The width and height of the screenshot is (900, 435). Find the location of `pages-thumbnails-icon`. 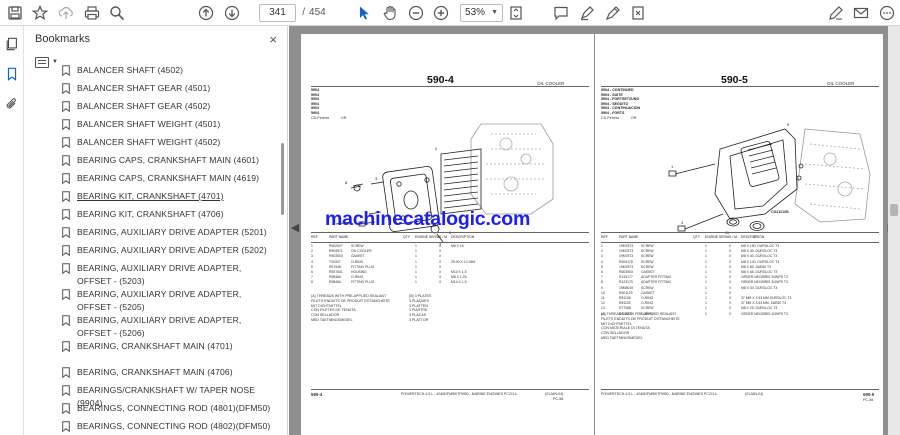

pages-thumbnails-icon is located at coordinates (12, 44).